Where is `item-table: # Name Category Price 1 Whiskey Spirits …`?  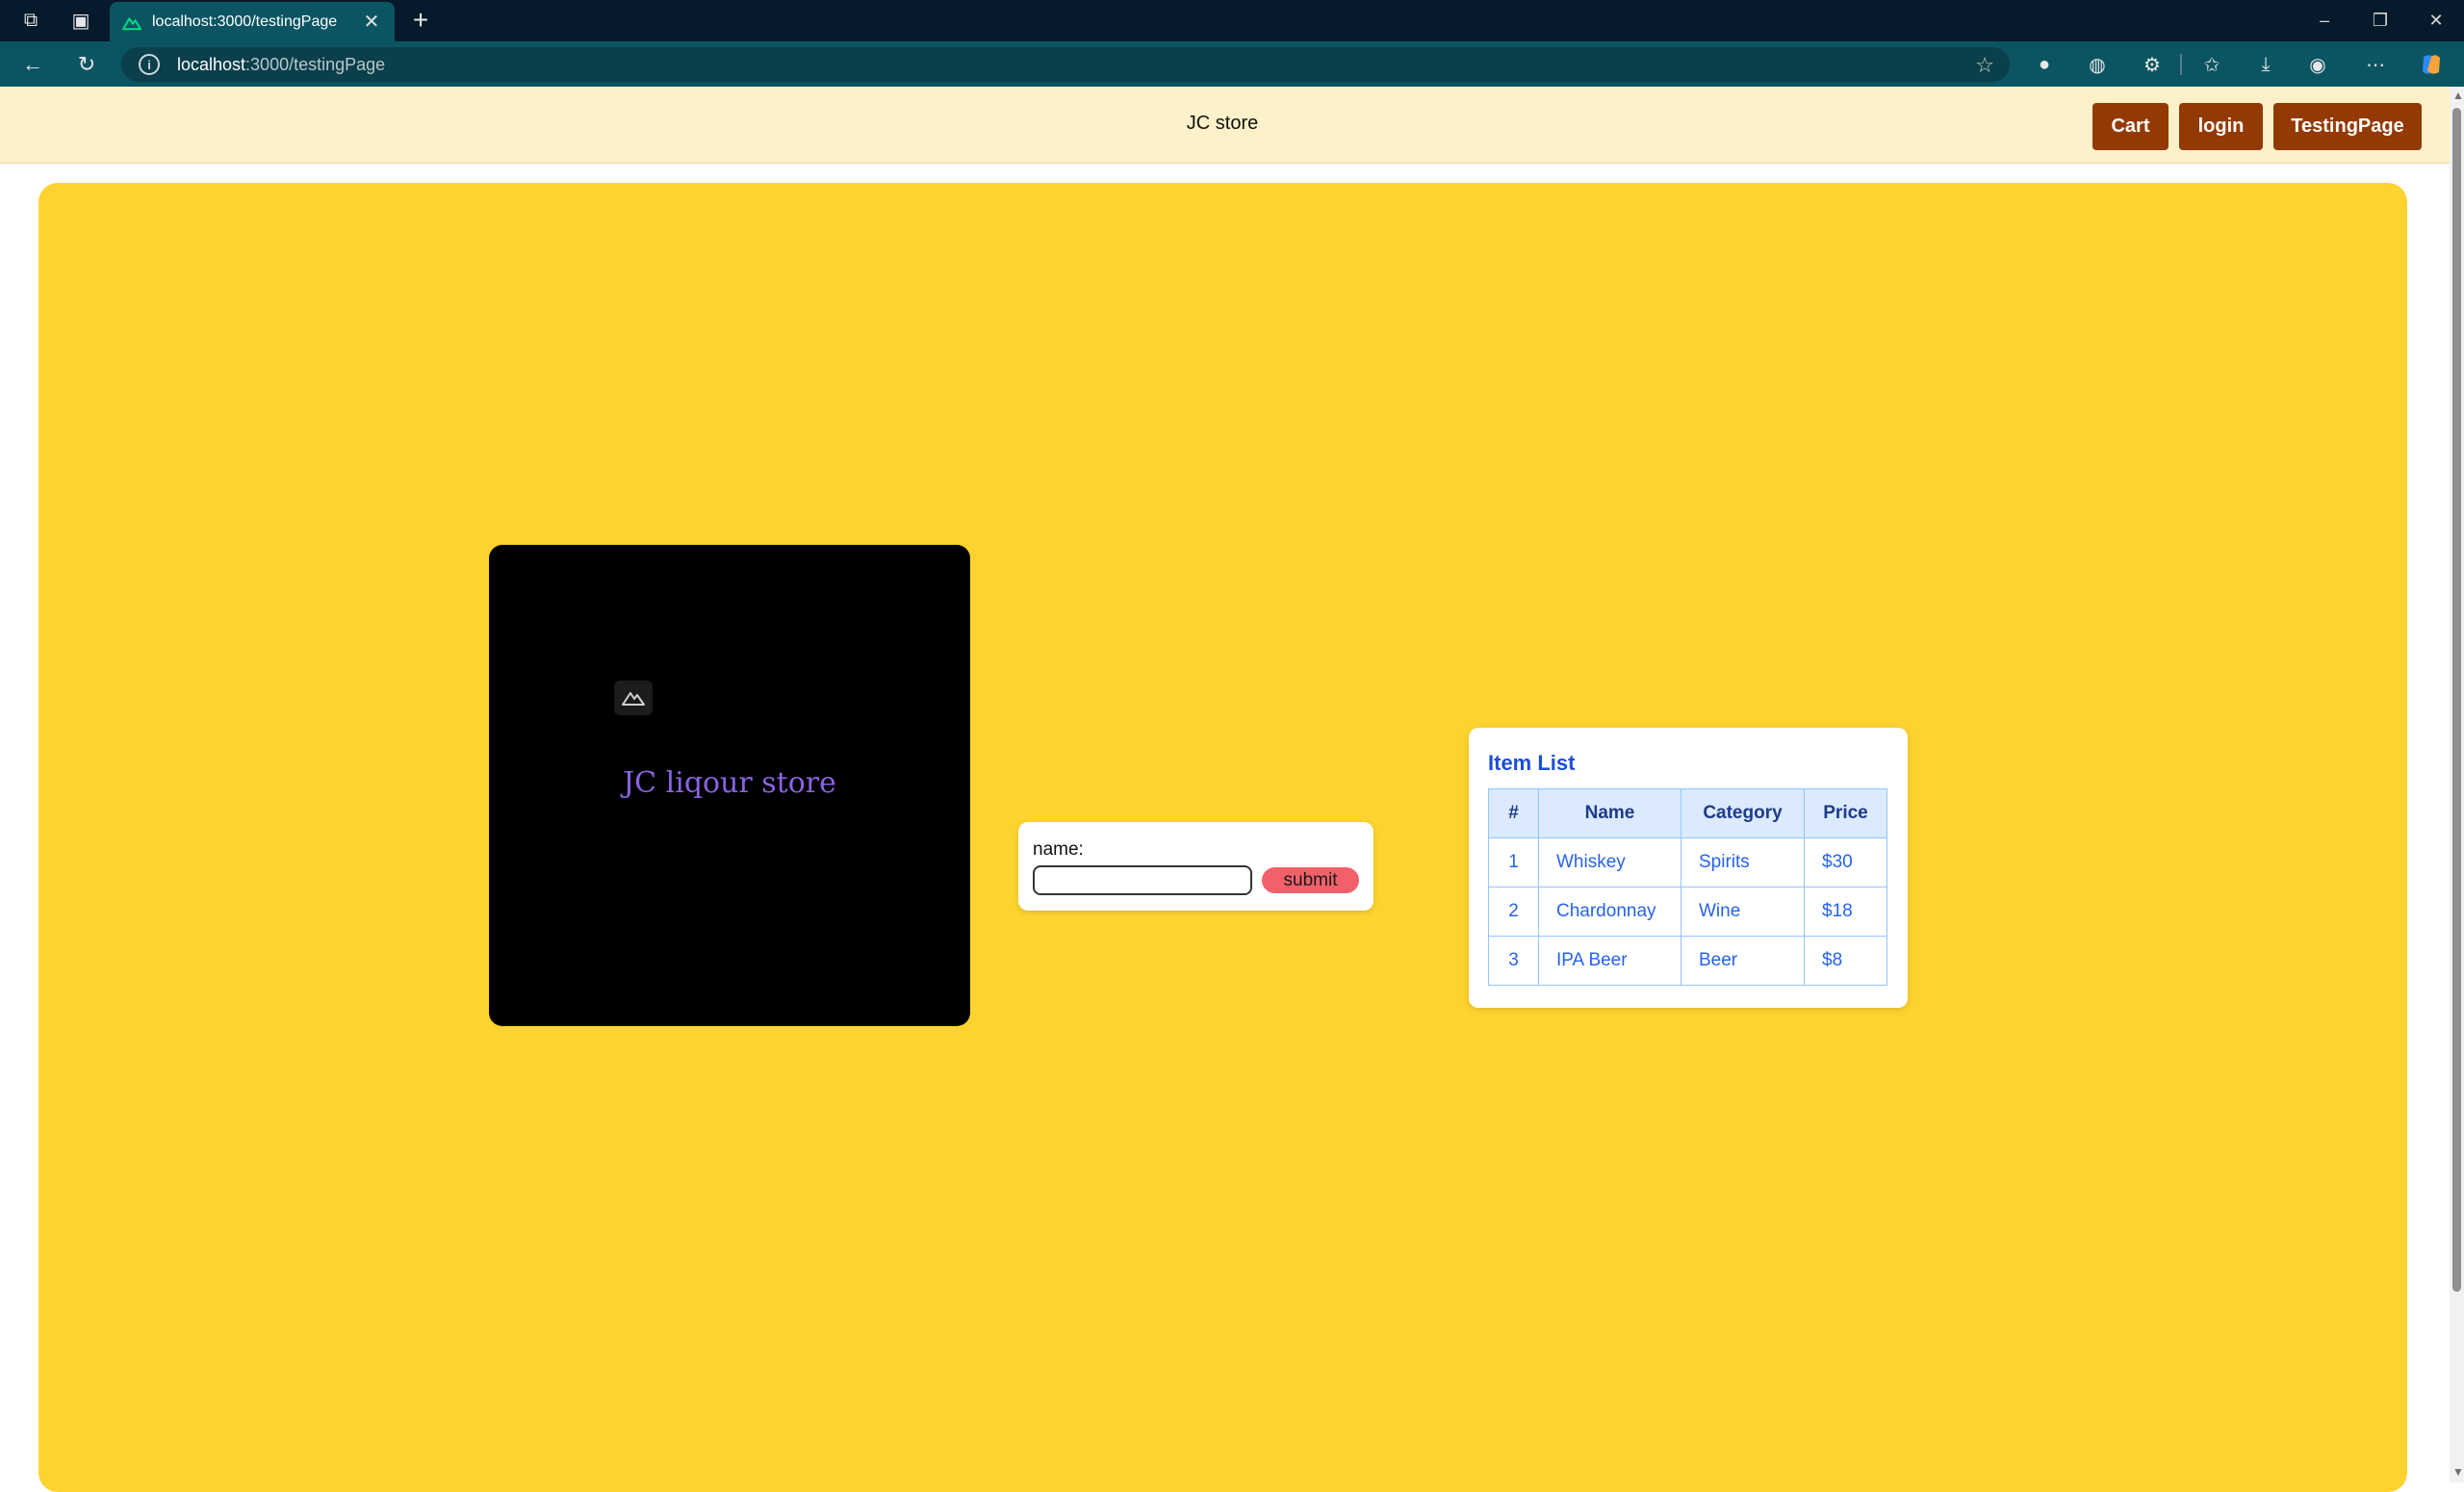
item-table: # Name Category Price 1 Whiskey Spirits … is located at coordinates (1687, 887).